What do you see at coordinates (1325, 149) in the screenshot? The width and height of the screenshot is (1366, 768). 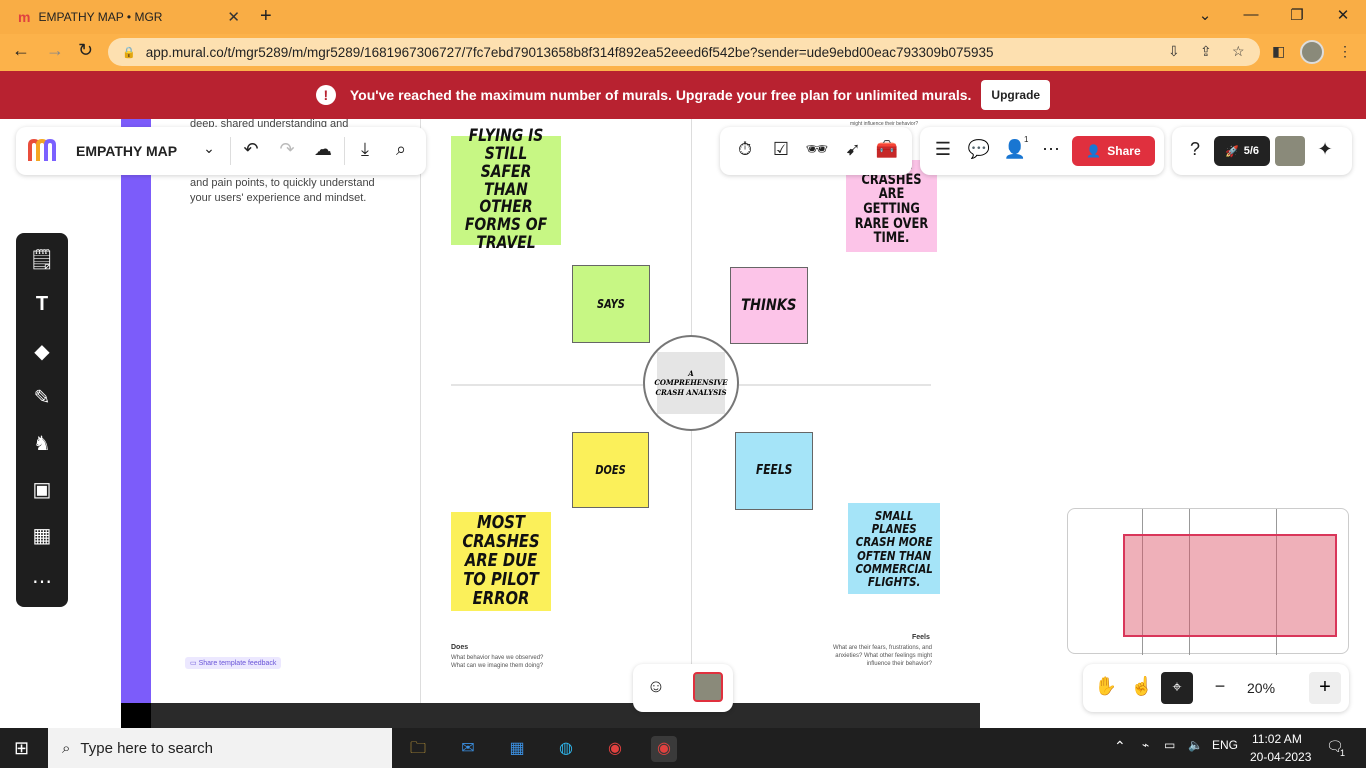 I see `ai-sparkle-icon: ✦` at bounding box center [1325, 149].